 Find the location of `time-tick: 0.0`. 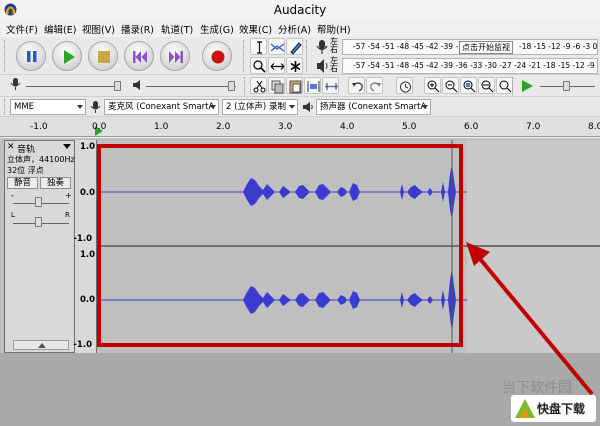

time-tick: 0.0 is located at coordinates (99, 127).